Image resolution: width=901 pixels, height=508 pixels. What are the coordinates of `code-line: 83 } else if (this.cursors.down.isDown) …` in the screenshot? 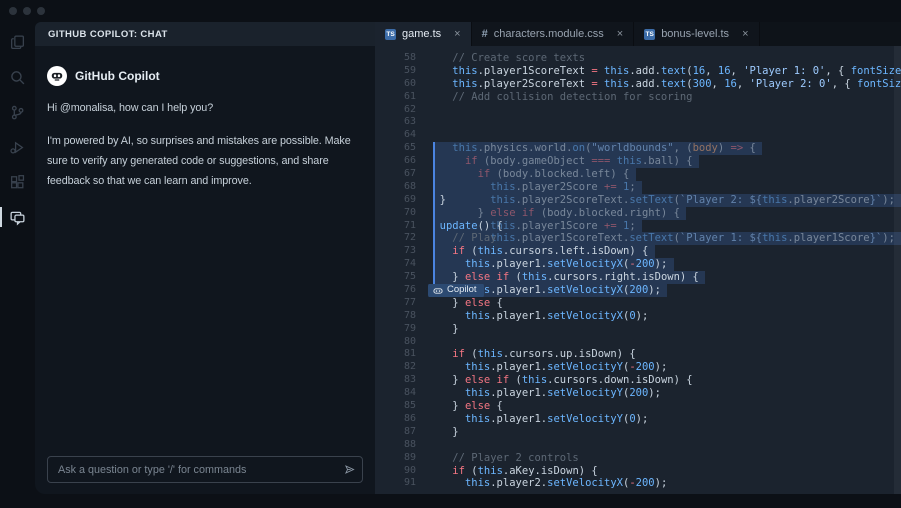 It's located at (638, 380).